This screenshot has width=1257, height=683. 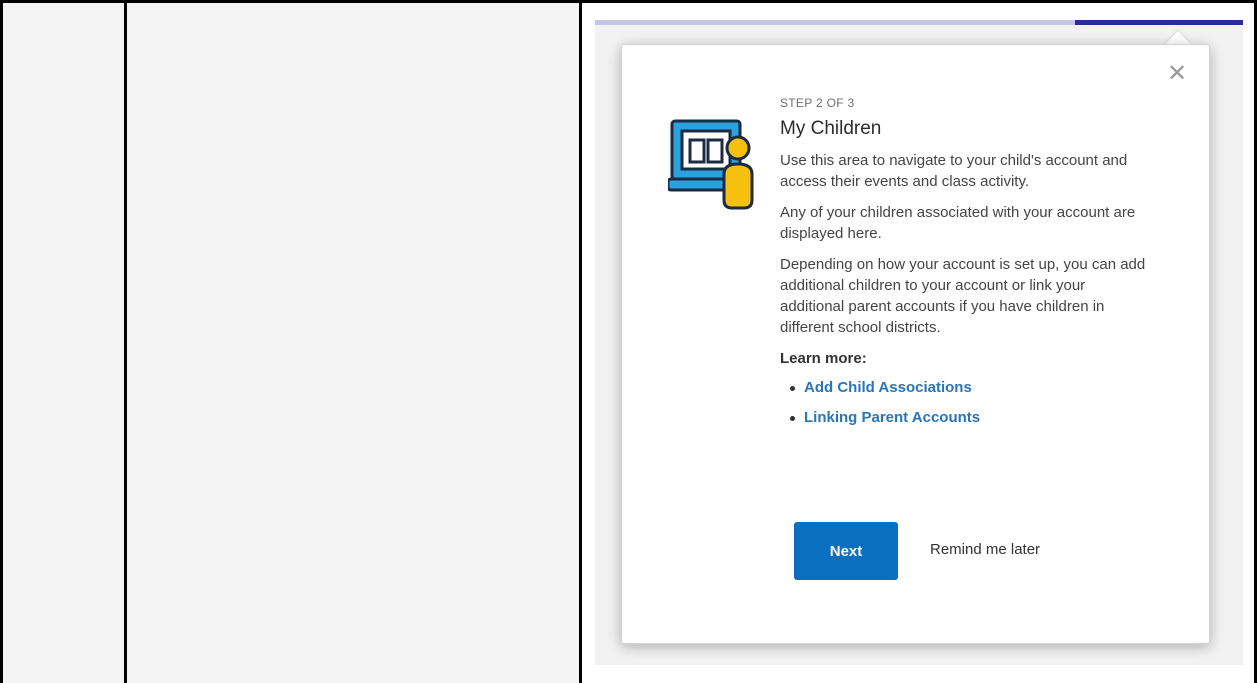 What do you see at coordinates (985, 549) in the screenshot?
I see `remind-me-later-button: Remind me later` at bounding box center [985, 549].